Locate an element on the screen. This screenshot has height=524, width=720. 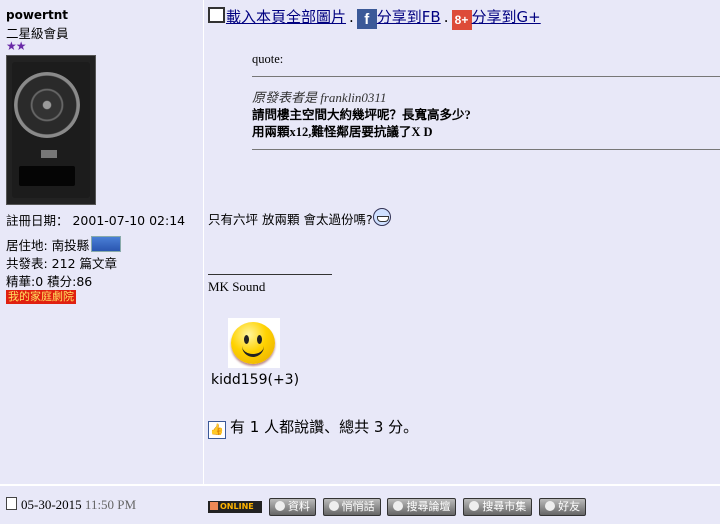
add-friend-button: 好友 is located at coordinates (563, 507).